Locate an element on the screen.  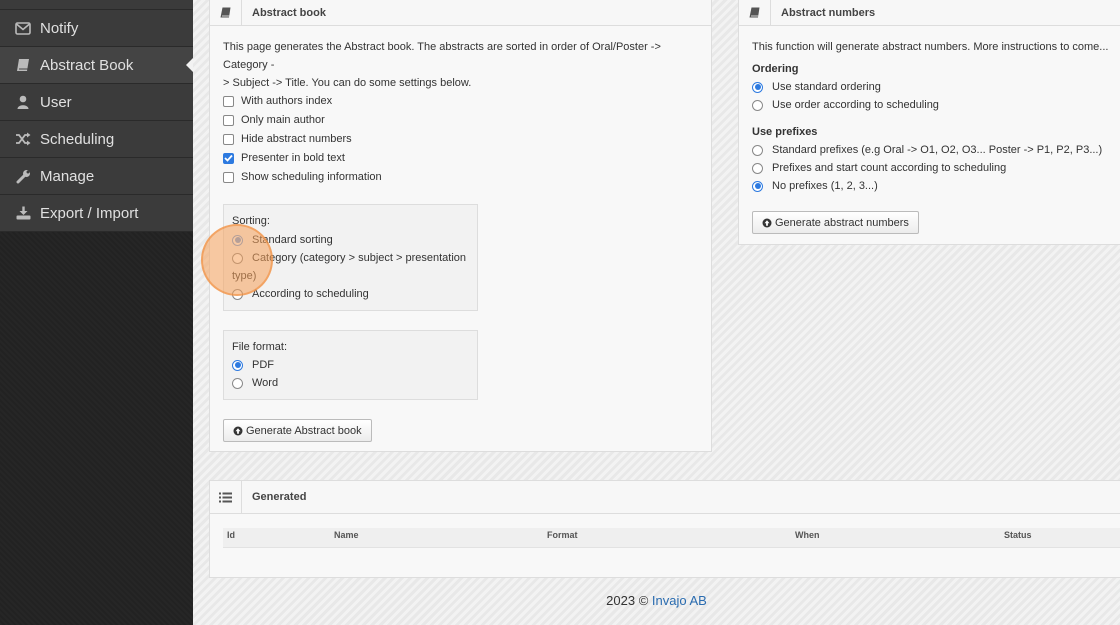
button-label: Generate Abstract book is located at coordinates (304, 430).